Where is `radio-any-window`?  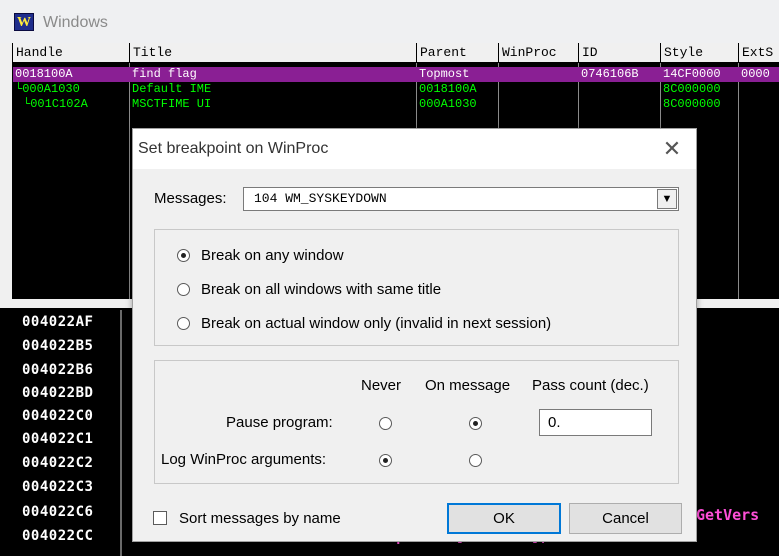
radio-any-window is located at coordinates (183, 255).